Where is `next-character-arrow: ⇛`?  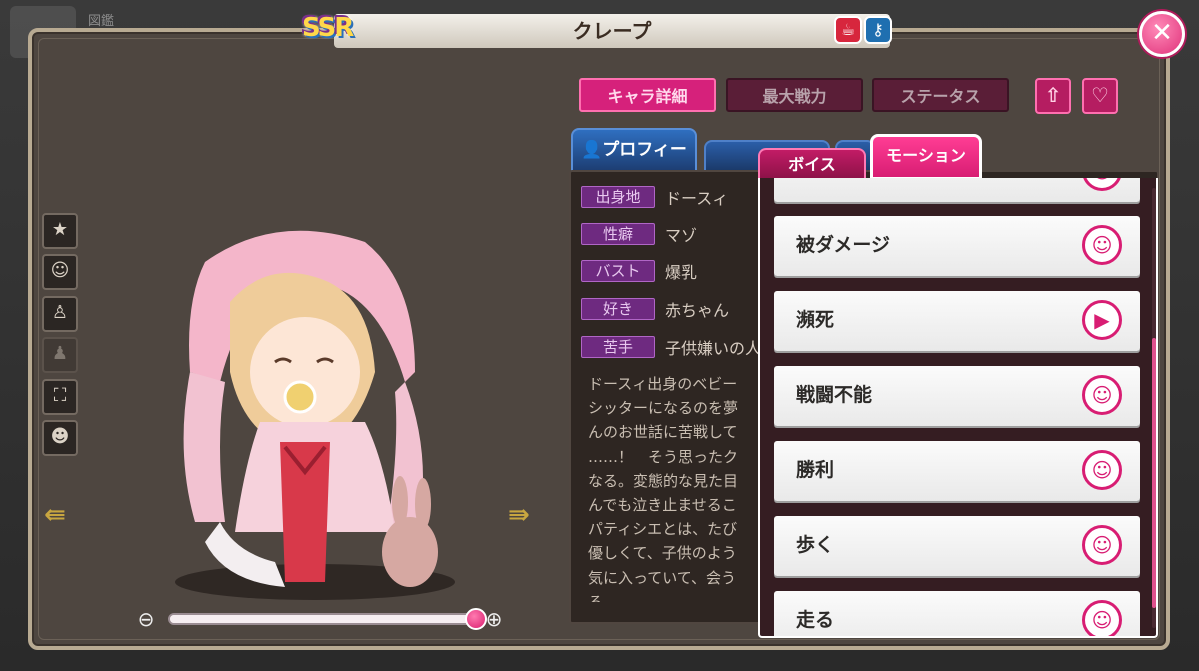
next-character-arrow: ⇛ is located at coordinates (519, 515).